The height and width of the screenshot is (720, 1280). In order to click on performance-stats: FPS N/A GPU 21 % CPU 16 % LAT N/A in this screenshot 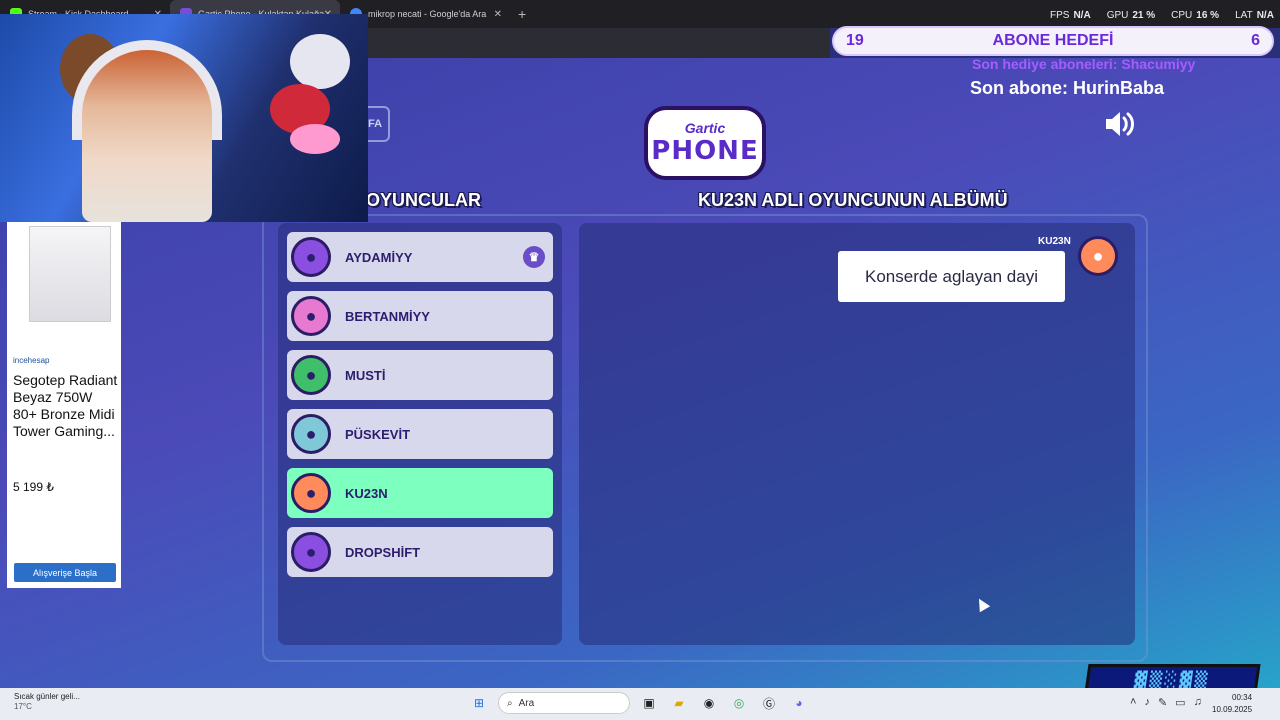, I will do `click(1162, 15)`.